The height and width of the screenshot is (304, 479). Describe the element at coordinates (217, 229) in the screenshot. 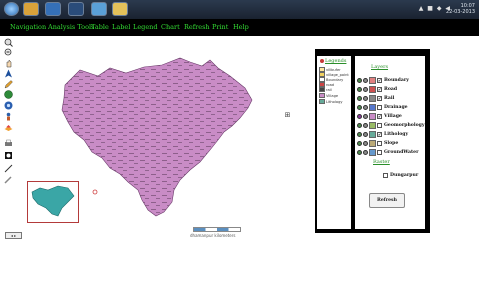

I see `scale-bar` at that location.